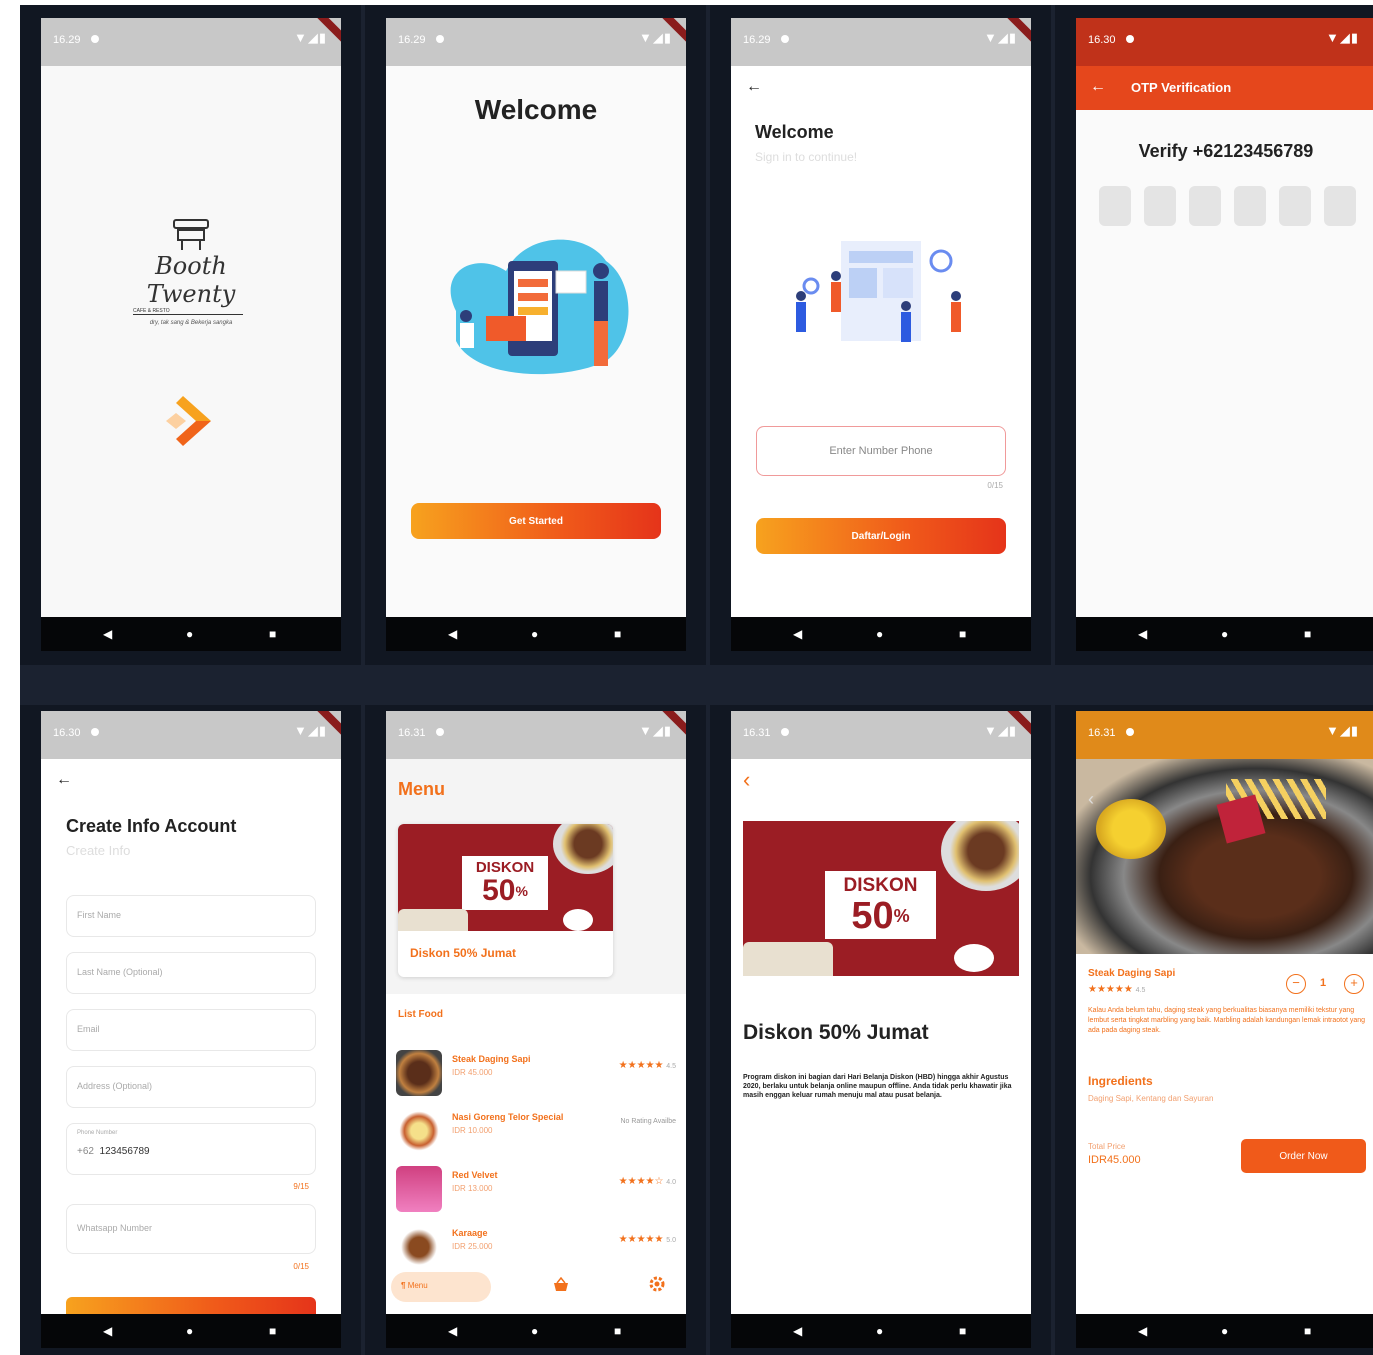 The image size is (1373, 1355). What do you see at coordinates (1120, 1081) in the screenshot?
I see `ingredients-title: Ingredients` at bounding box center [1120, 1081].